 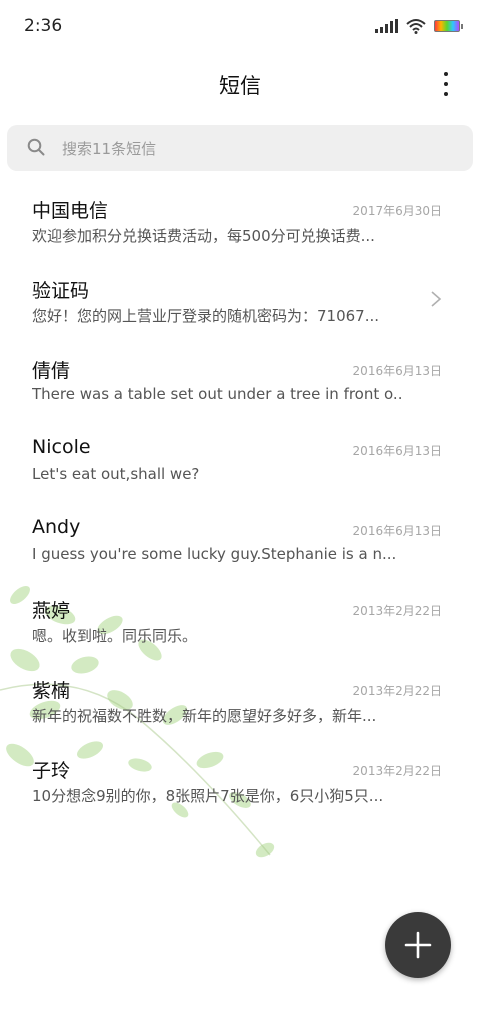 What do you see at coordinates (240, 620) in the screenshot?
I see `message-row: 燕婷 2013年2月22日 嗯。收到啦。同乐同乐。` at bounding box center [240, 620].